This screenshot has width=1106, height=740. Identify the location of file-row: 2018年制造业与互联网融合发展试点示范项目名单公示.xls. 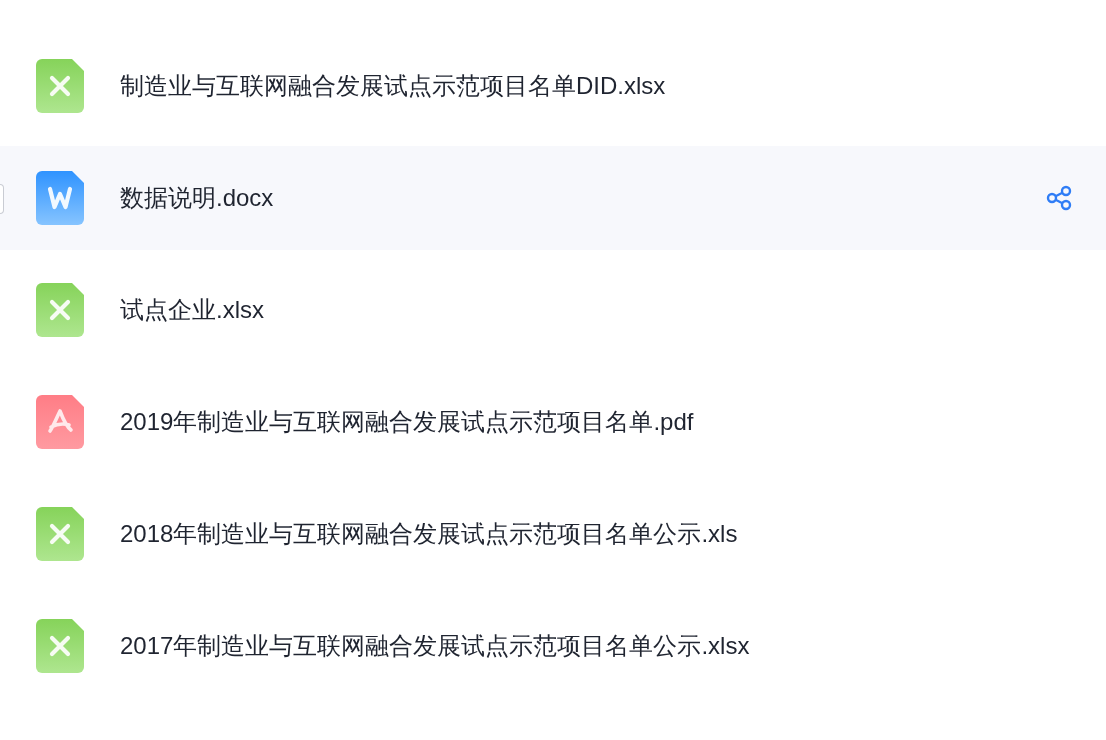
(553, 534).